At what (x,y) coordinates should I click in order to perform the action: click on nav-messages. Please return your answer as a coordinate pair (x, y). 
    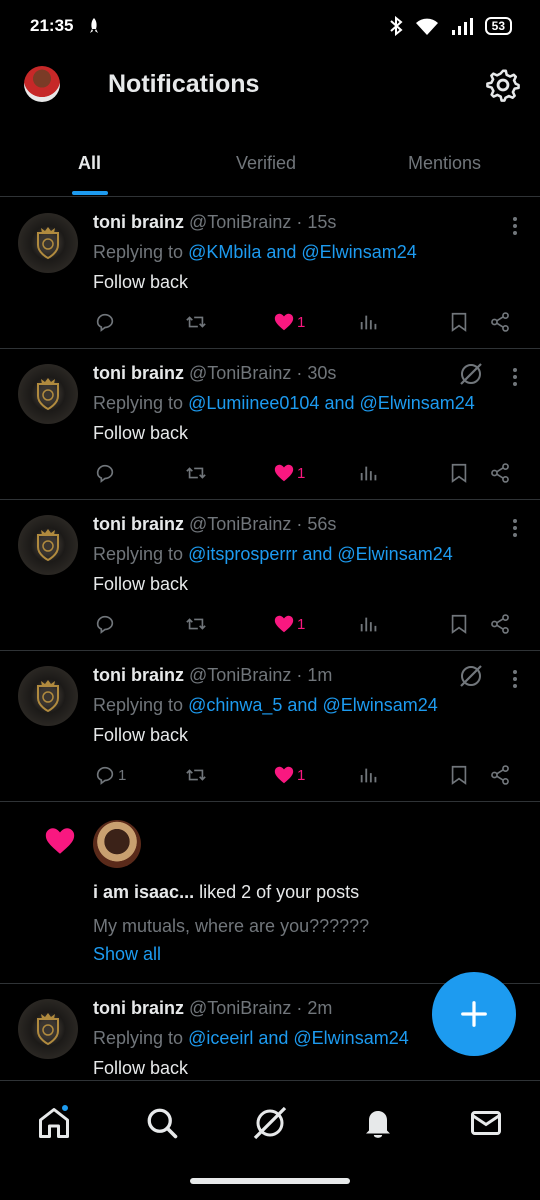
    Looking at the image, I should click on (486, 1123).